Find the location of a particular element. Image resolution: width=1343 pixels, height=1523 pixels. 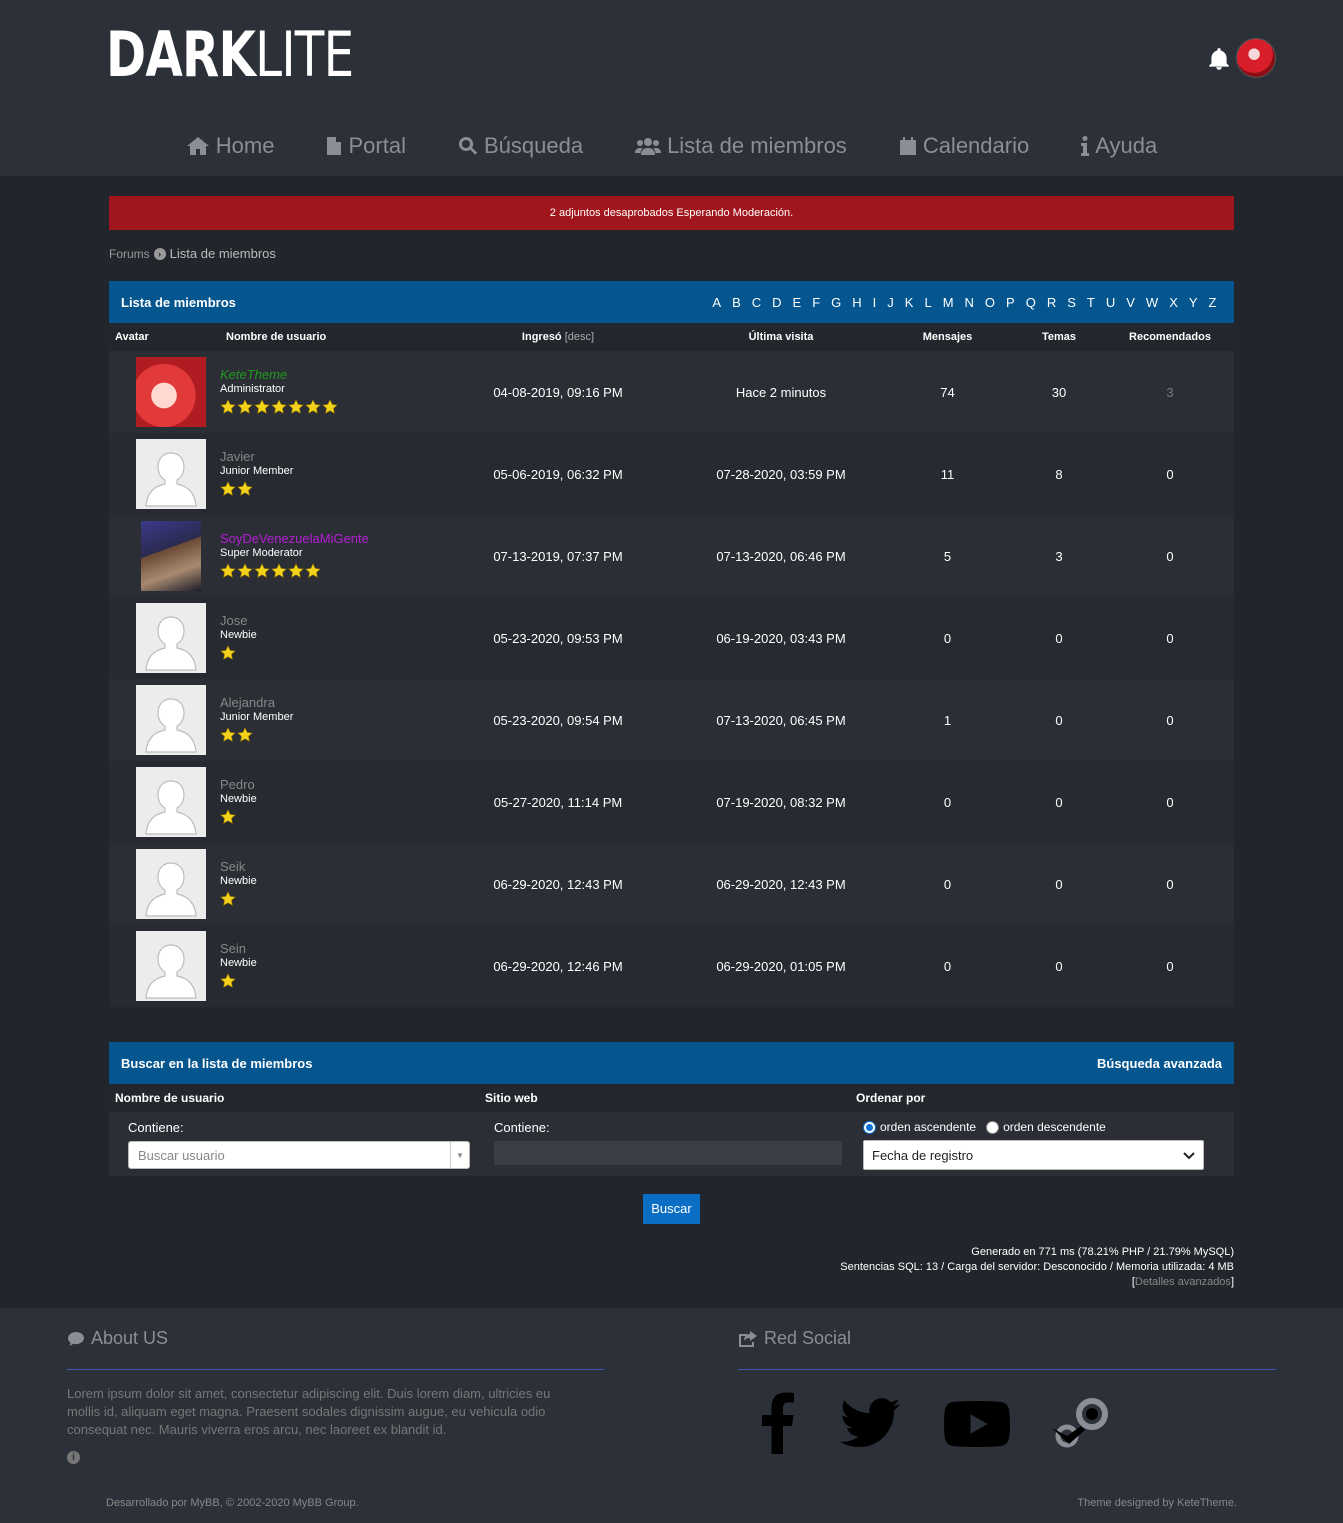

nav-home-label: Home is located at coordinates (245, 145).